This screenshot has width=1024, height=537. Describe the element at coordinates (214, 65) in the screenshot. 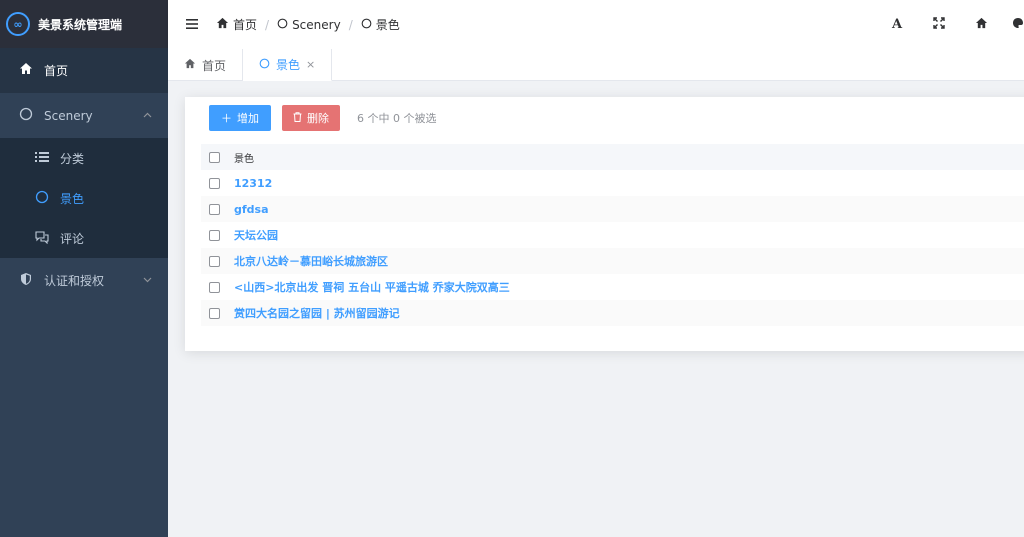

I see `tab-label: 首页` at that location.